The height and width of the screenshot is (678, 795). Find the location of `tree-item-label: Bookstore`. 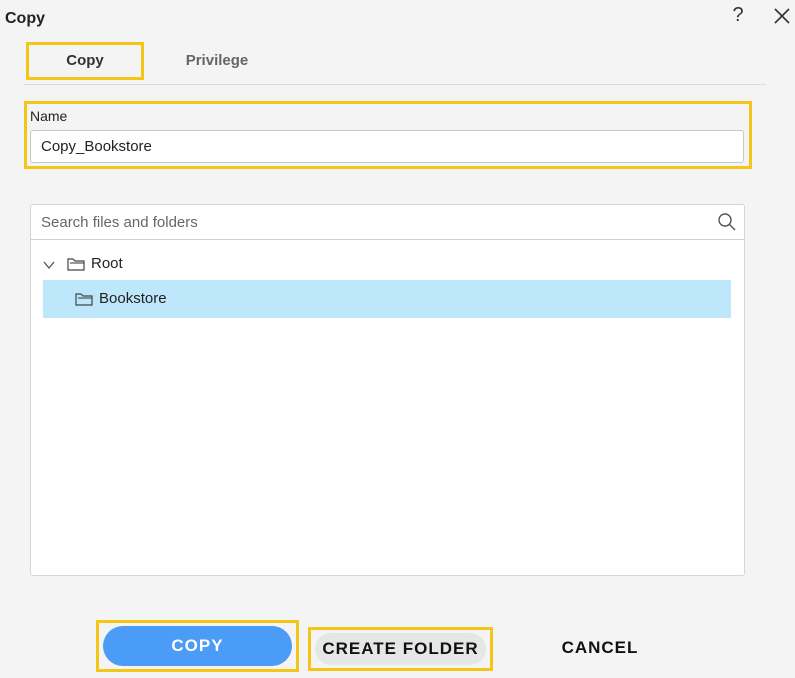

tree-item-label: Bookstore is located at coordinates (133, 298).